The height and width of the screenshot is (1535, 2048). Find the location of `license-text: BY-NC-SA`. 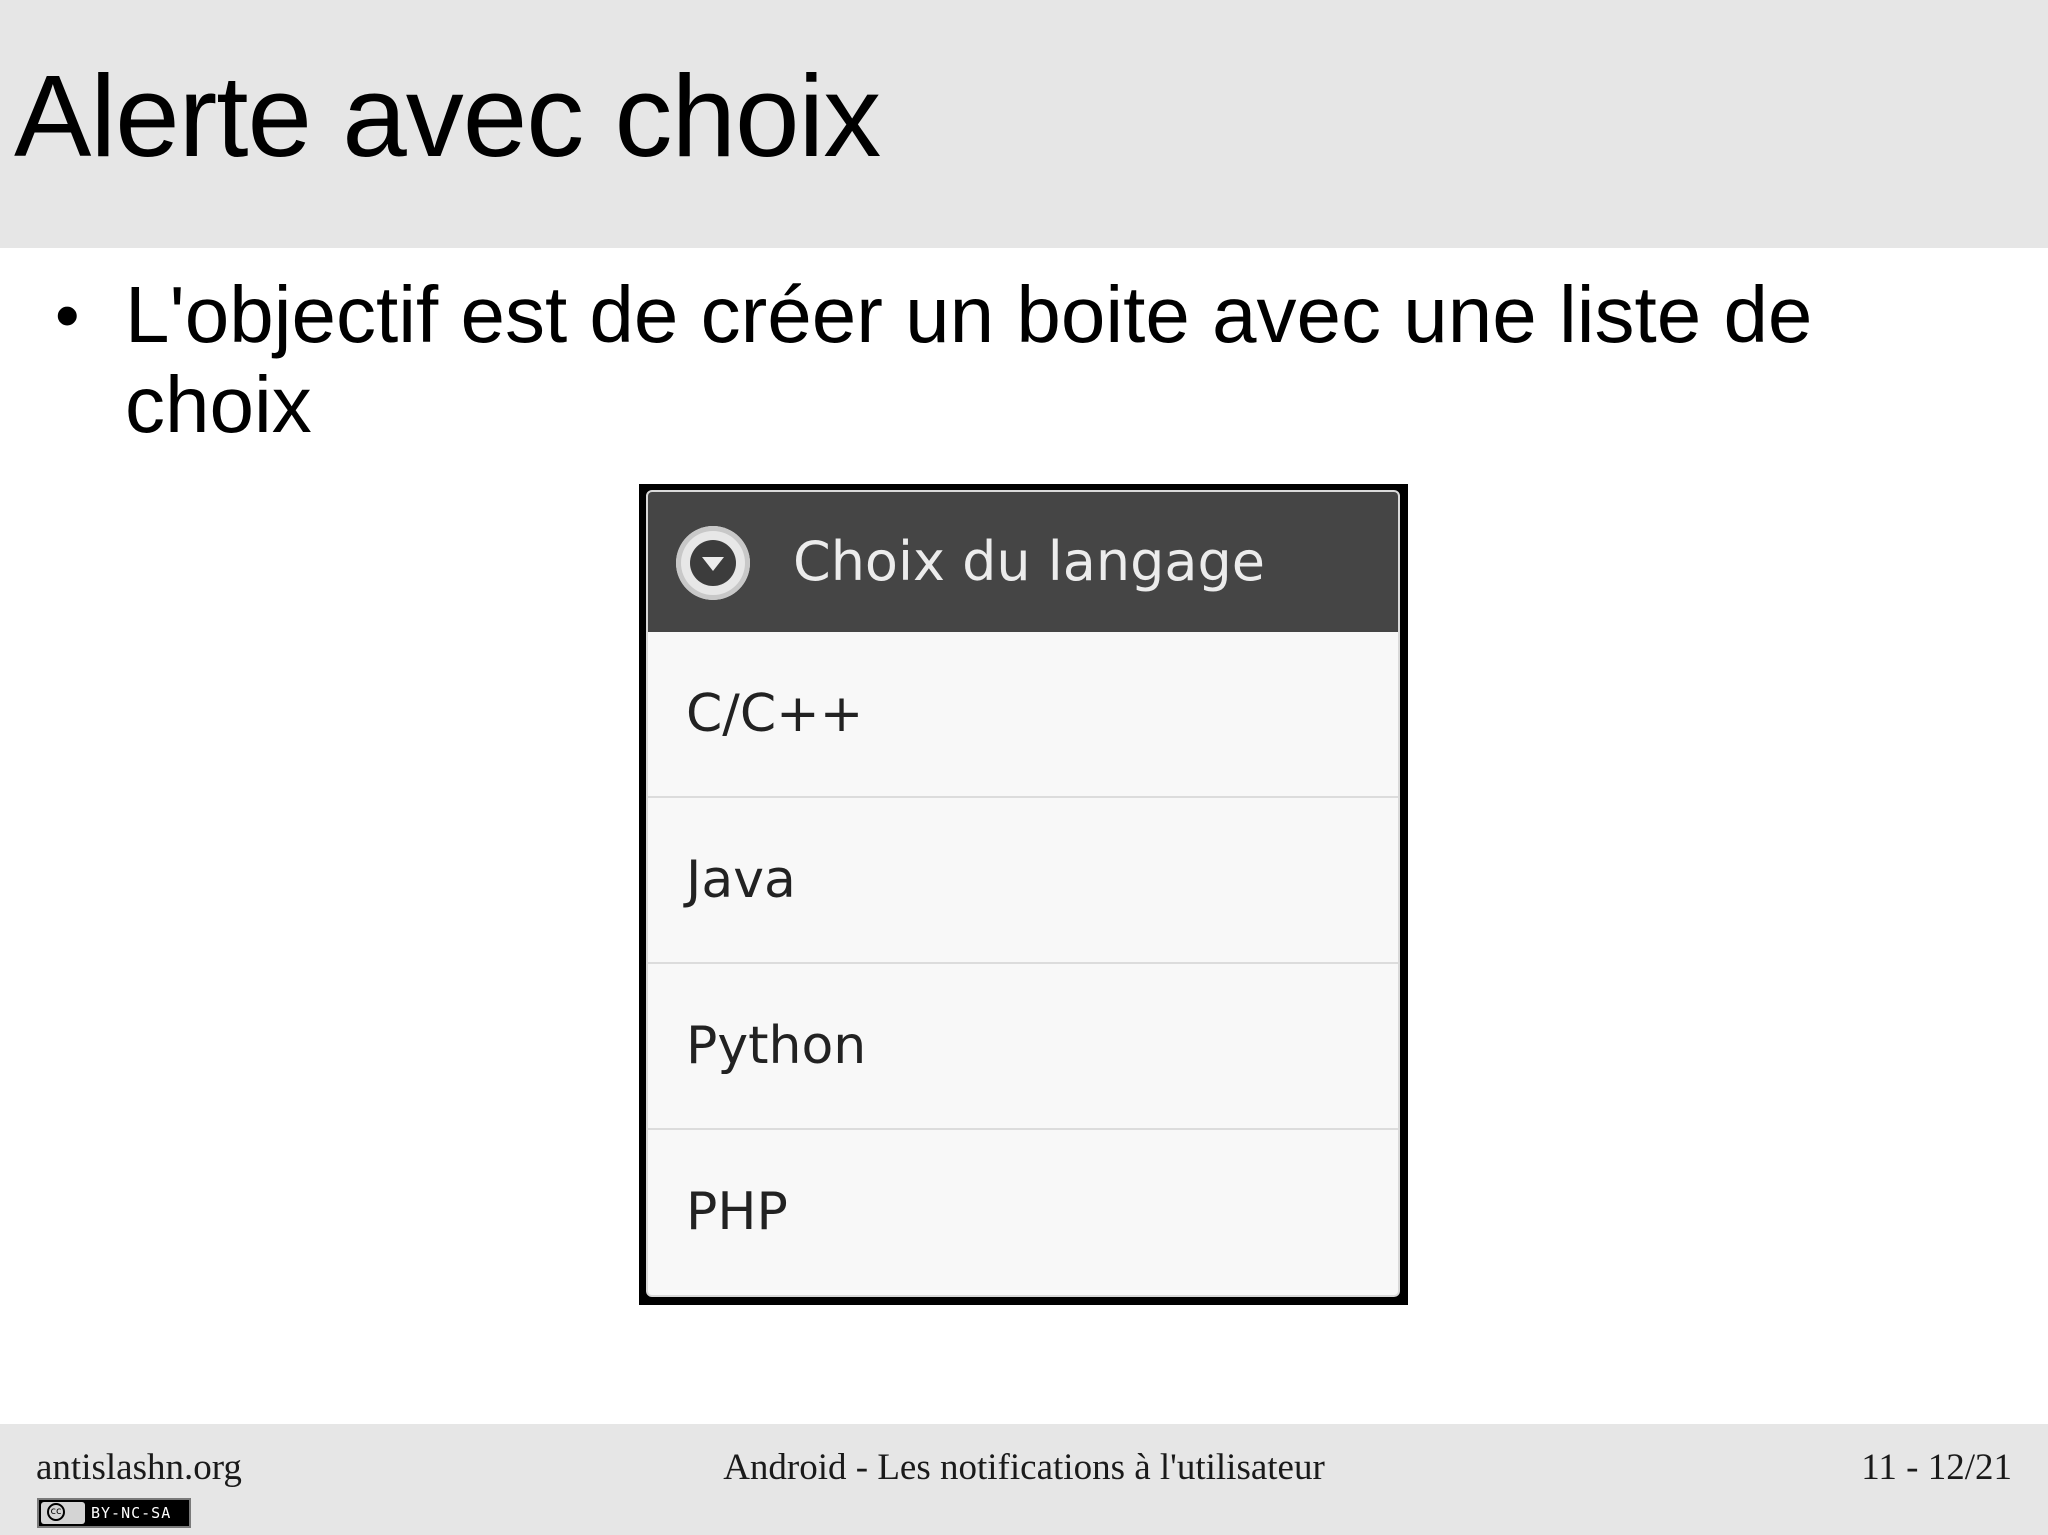

license-text: BY-NC-SA is located at coordinates (131, 1513).